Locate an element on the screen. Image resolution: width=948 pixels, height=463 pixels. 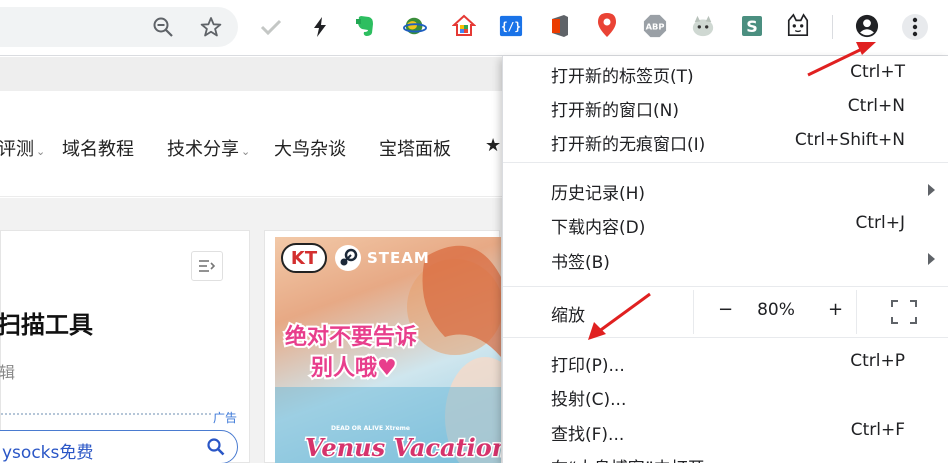
menu-item-new-tab: 打开新的标签页(T) Ctrl+T is located at coordinates (725, 73).